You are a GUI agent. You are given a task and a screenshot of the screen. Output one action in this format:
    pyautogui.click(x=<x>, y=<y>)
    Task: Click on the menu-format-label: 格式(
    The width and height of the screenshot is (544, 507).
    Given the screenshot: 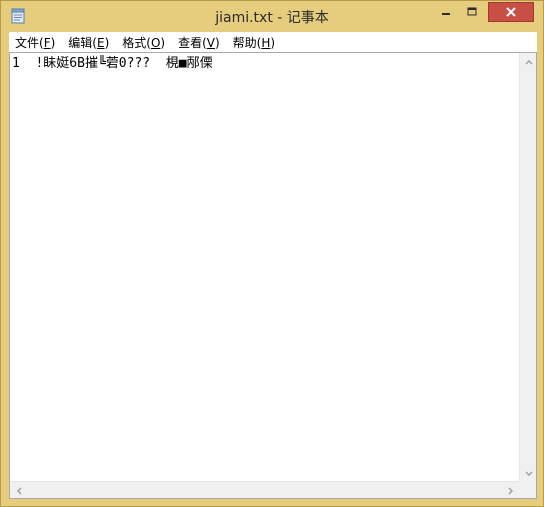 What is the action you would take?
    pyautogui.click(x=136, y=42)
    